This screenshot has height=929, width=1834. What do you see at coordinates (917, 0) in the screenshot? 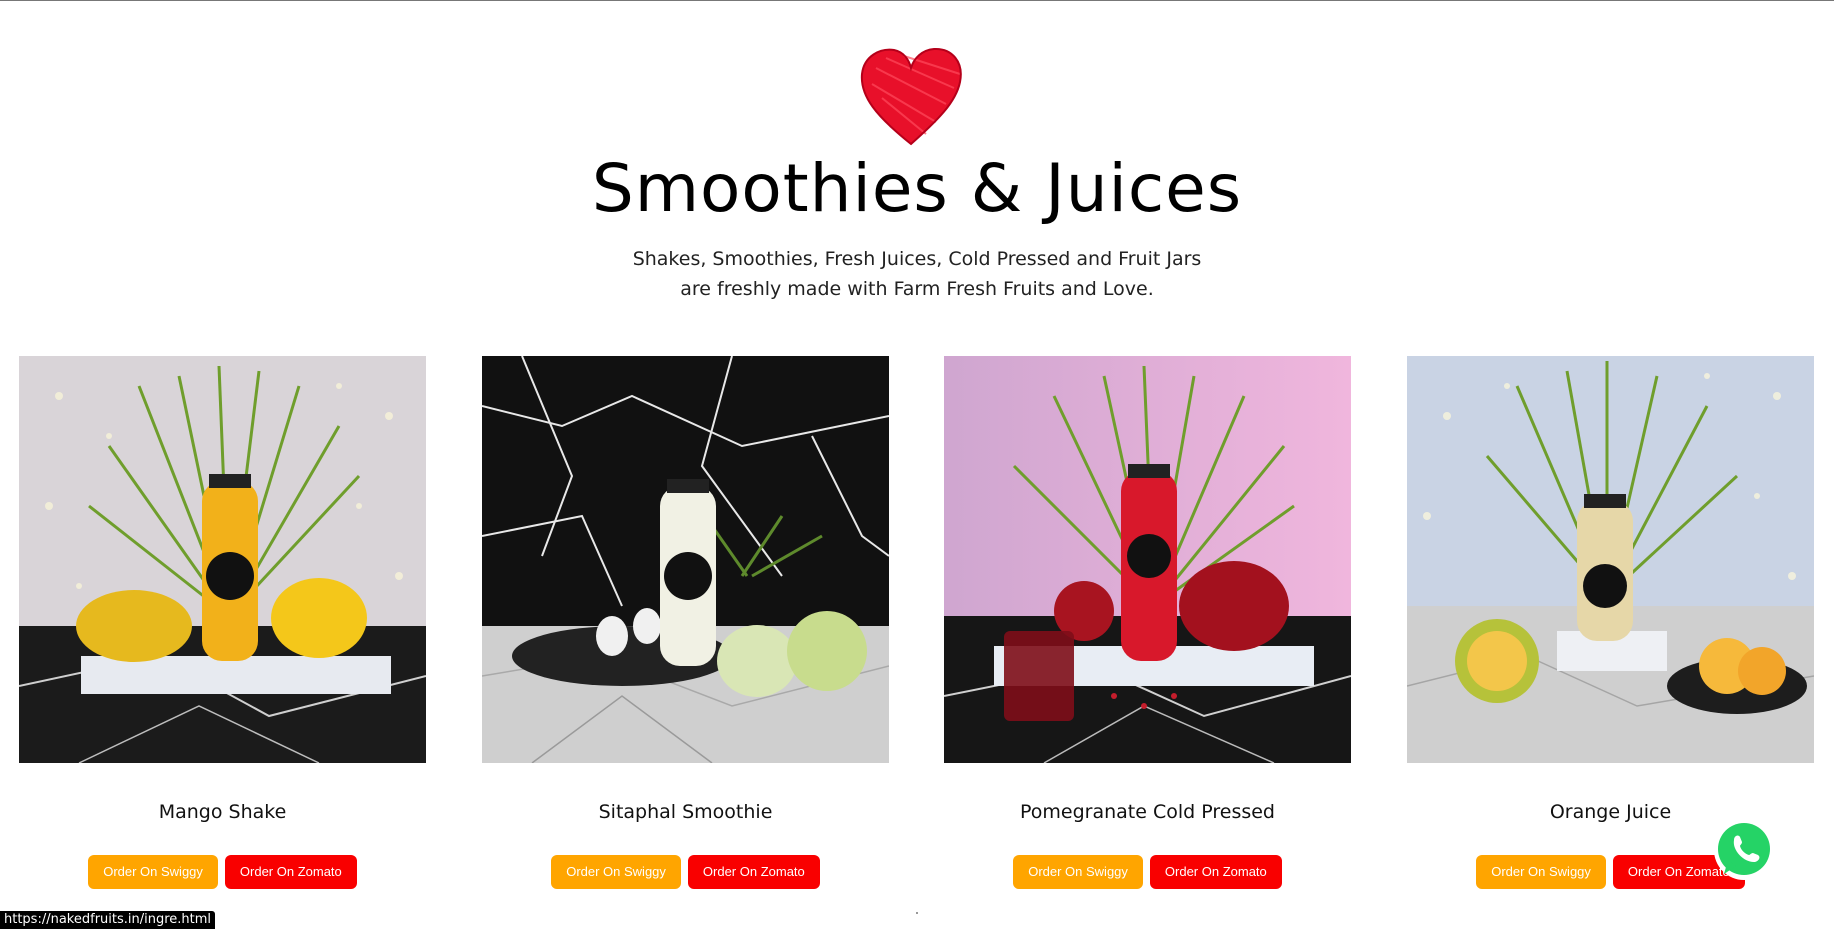
I see `top-border` at bounding box center [917, 0].